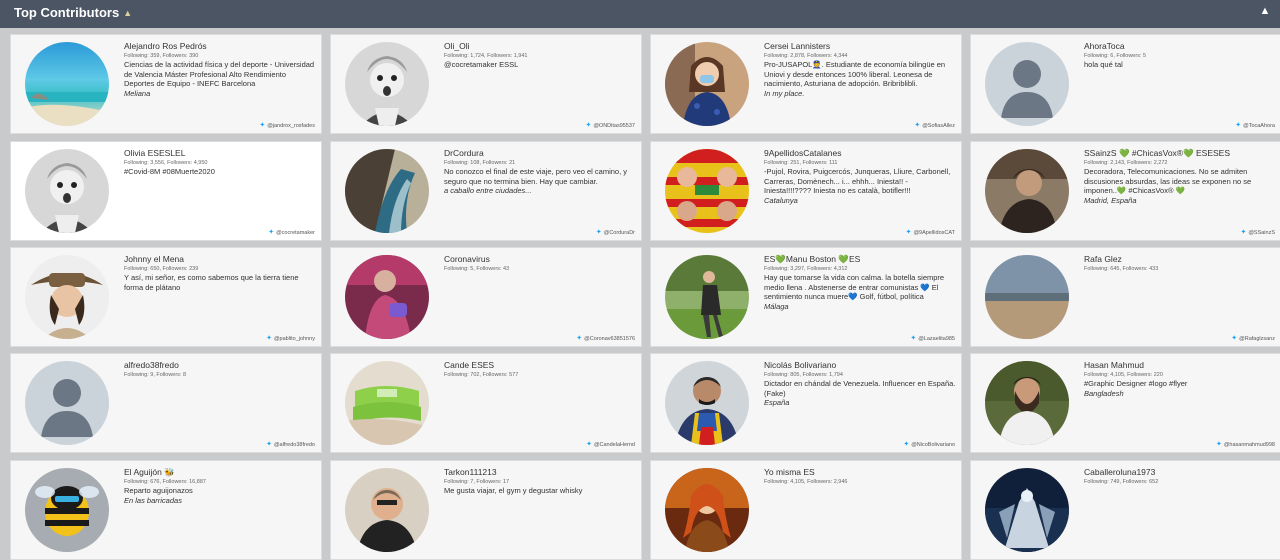  Describe the element at coordinates (1253, 338) in the screenshot. I see `twitter-handle-link: ✦ @Rafaglzsanz` at that location.